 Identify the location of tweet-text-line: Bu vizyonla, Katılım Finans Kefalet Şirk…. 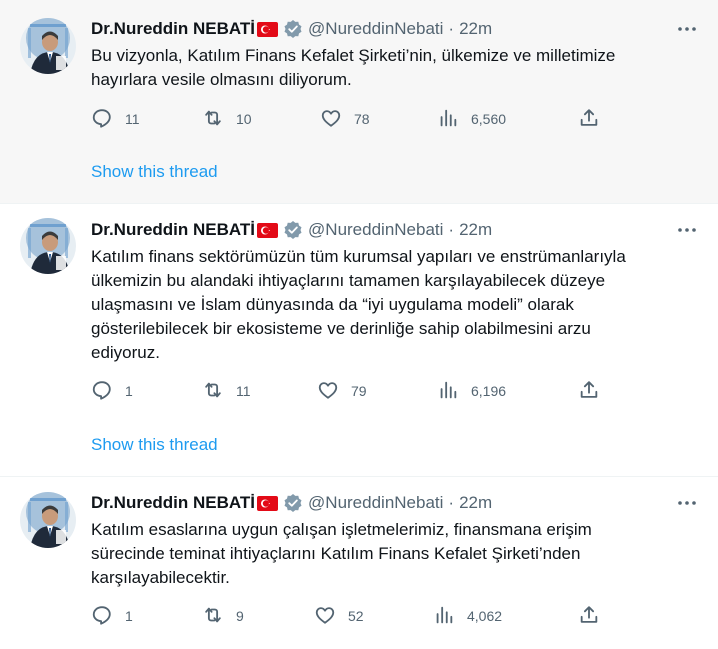
(353, 55).